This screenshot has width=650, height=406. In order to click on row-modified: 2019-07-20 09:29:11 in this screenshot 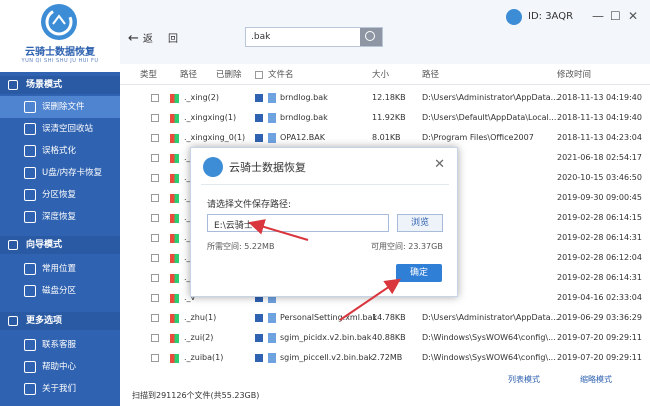, I will do `click(599, 337)`.